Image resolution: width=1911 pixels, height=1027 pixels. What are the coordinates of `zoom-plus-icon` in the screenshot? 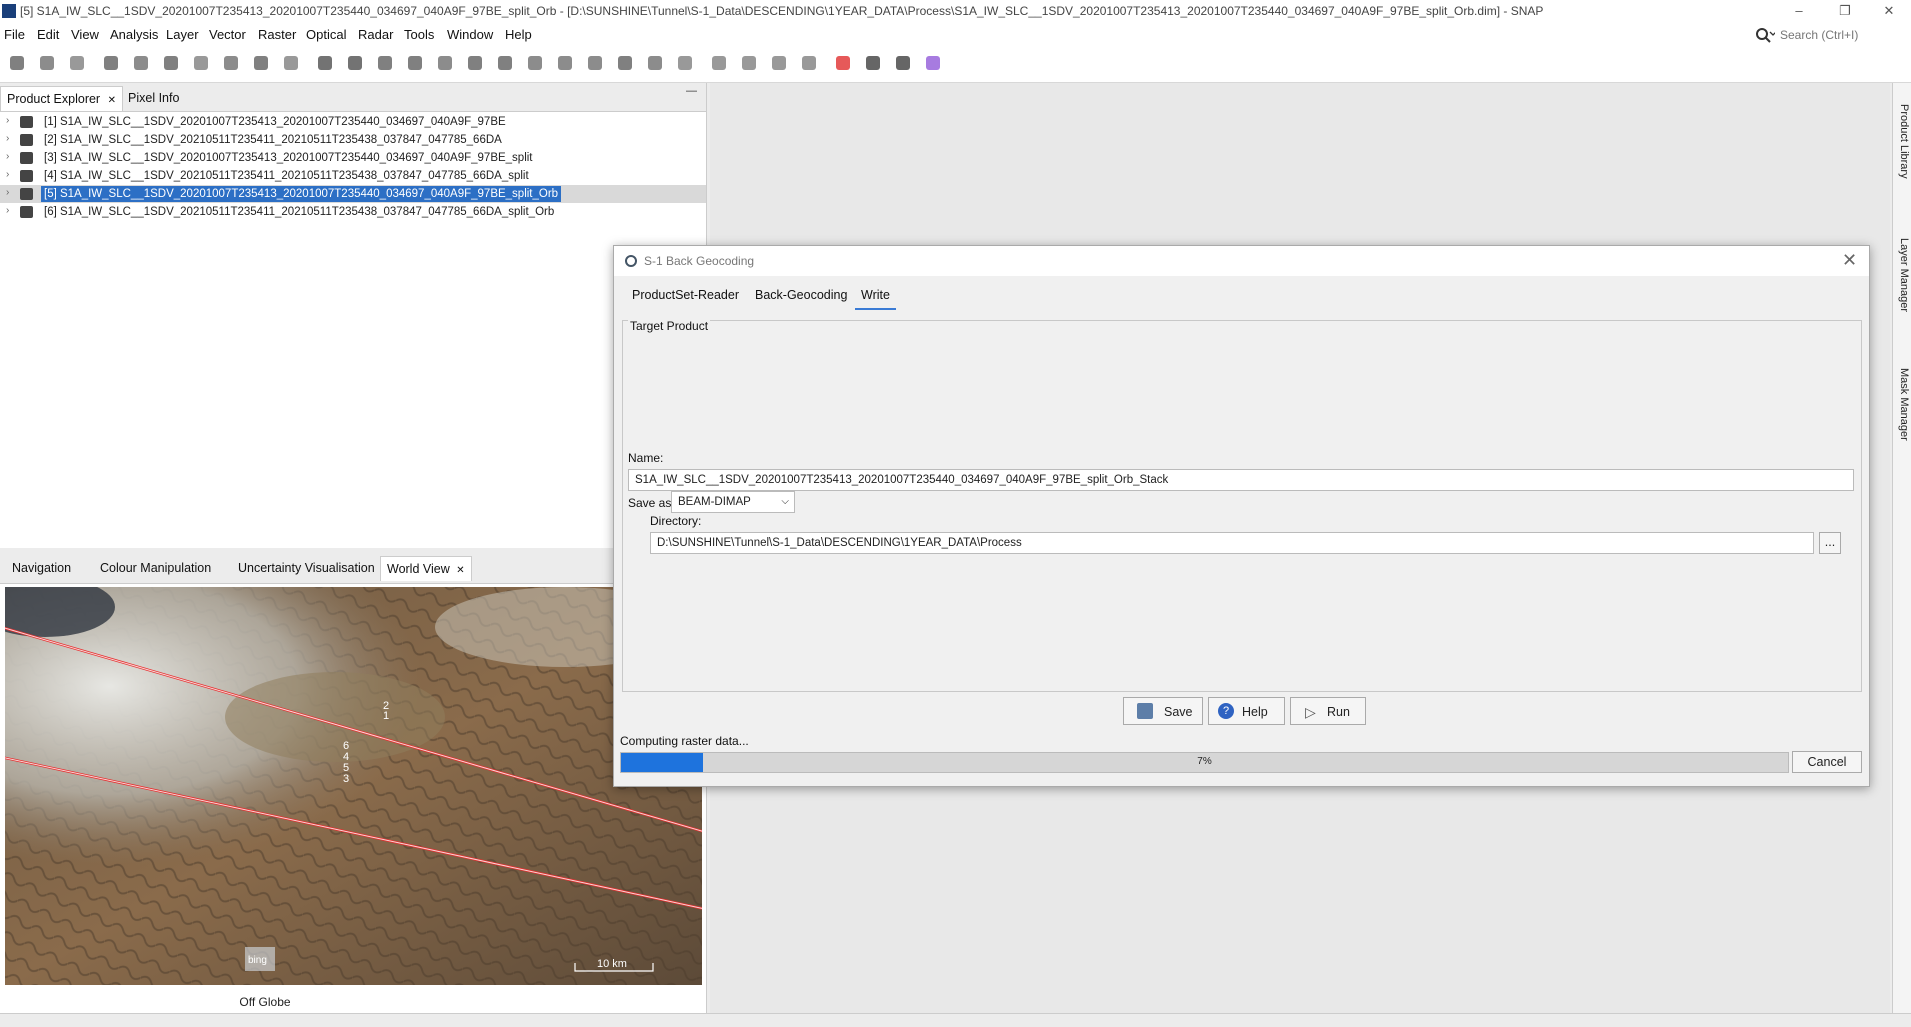 It's located at (415, 63).